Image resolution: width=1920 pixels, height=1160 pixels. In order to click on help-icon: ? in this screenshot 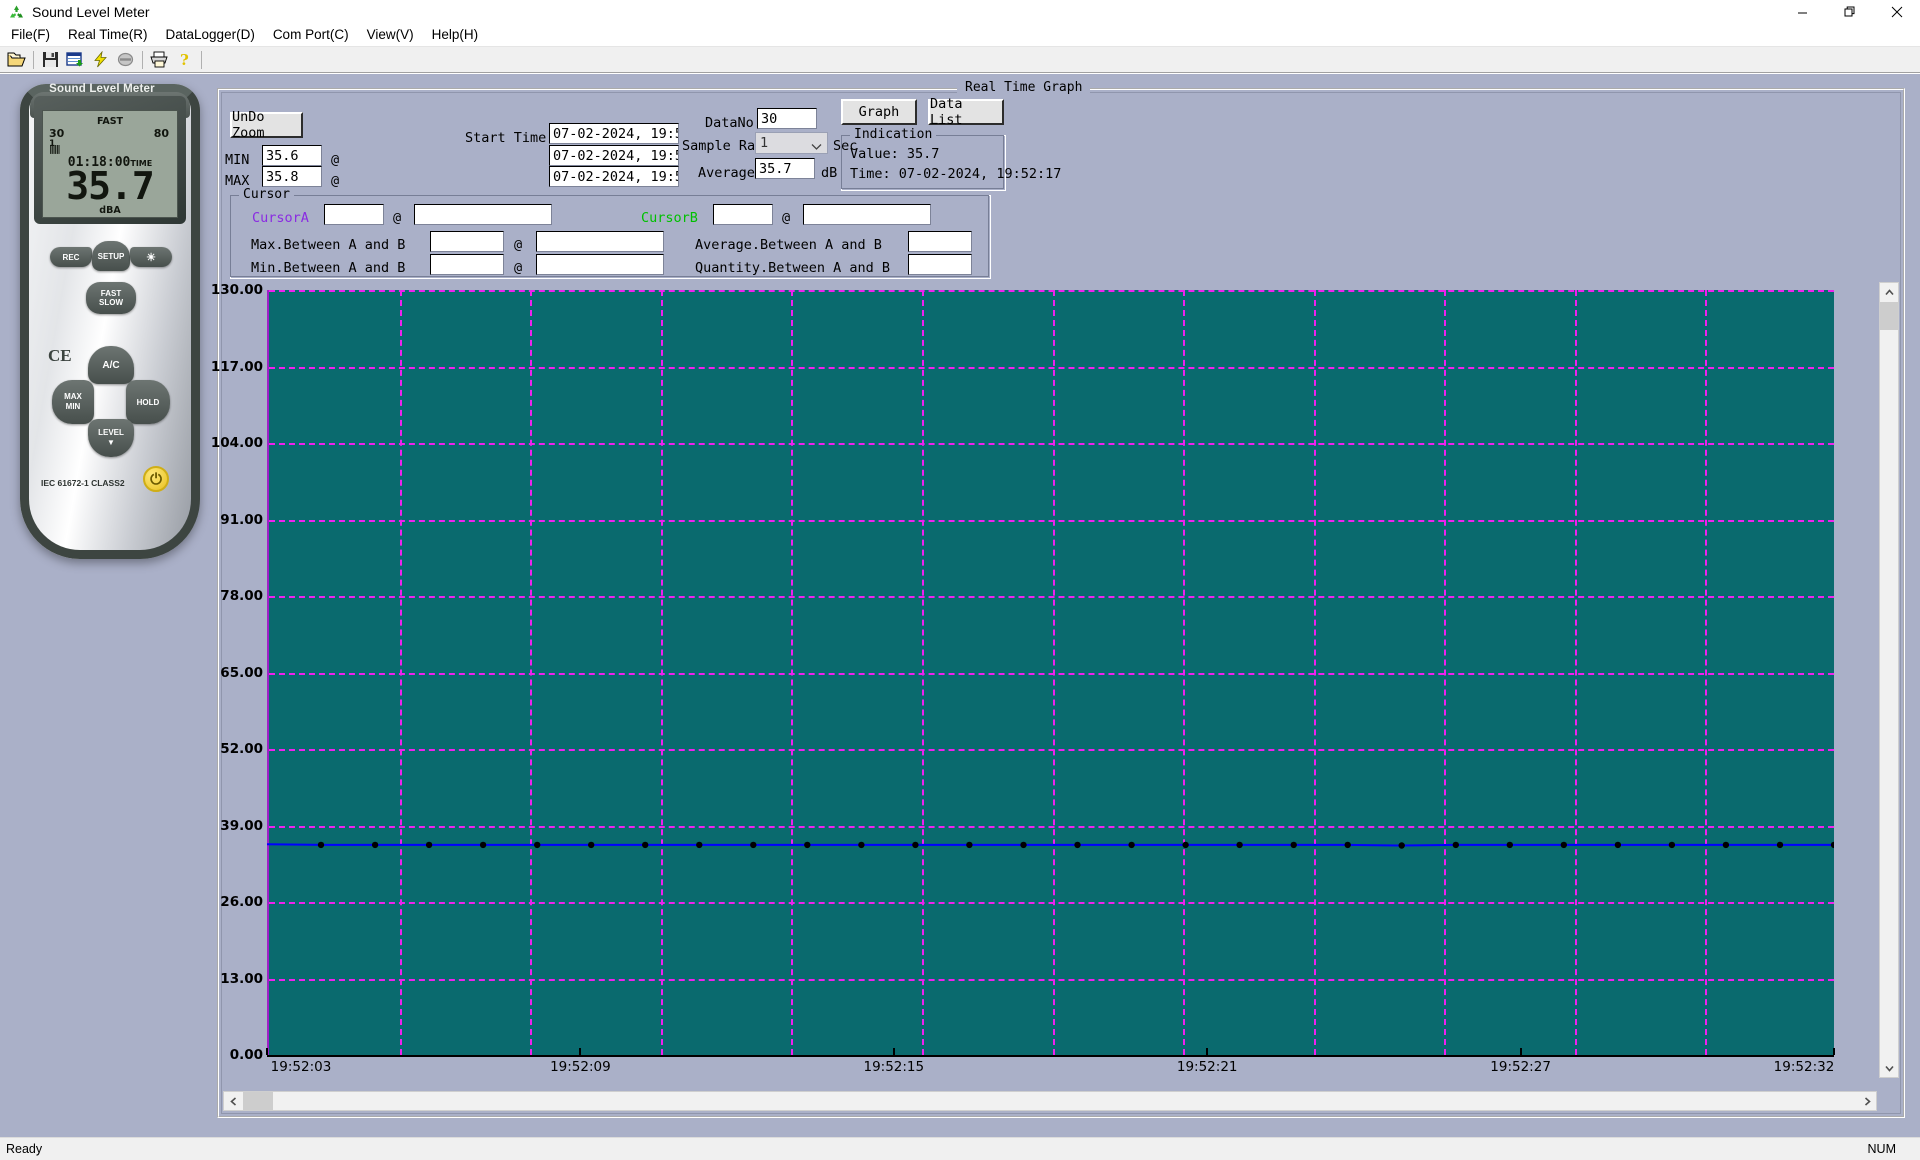, I will do `click(184, 59)`.